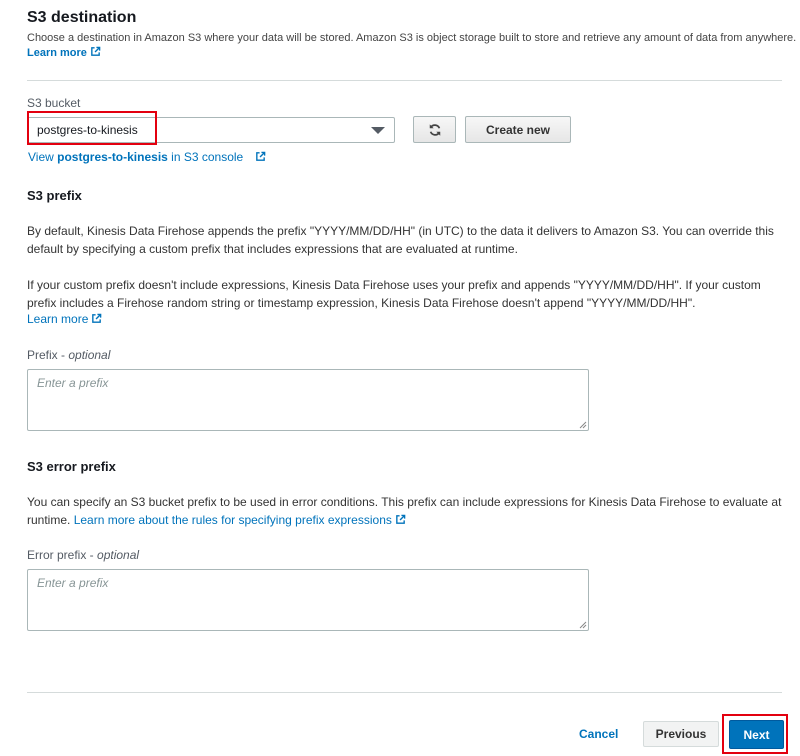  What do you see at coordinates (57, 555) in the screenshot?
I see `error-prefix-label-text: Error prefix` at bounding box center [57, 555].